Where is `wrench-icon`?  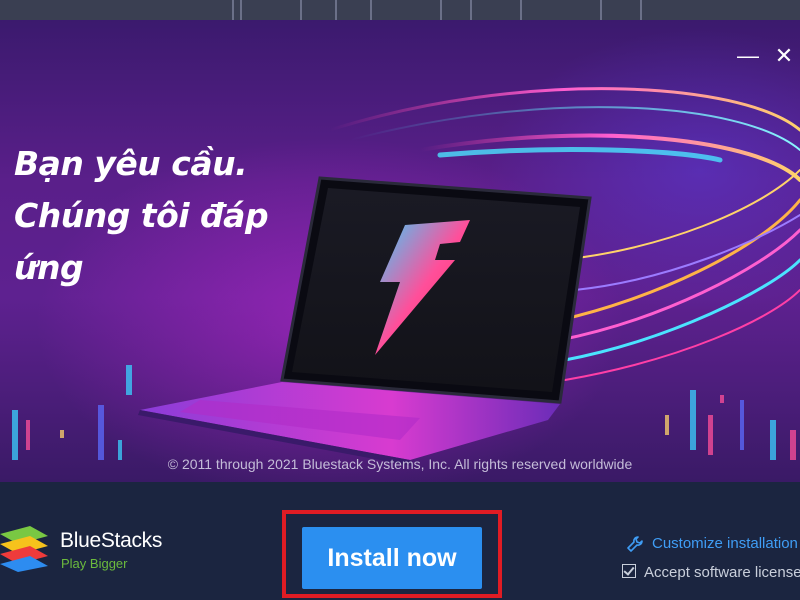
wrench-icon is located at coordinates (635, 544).